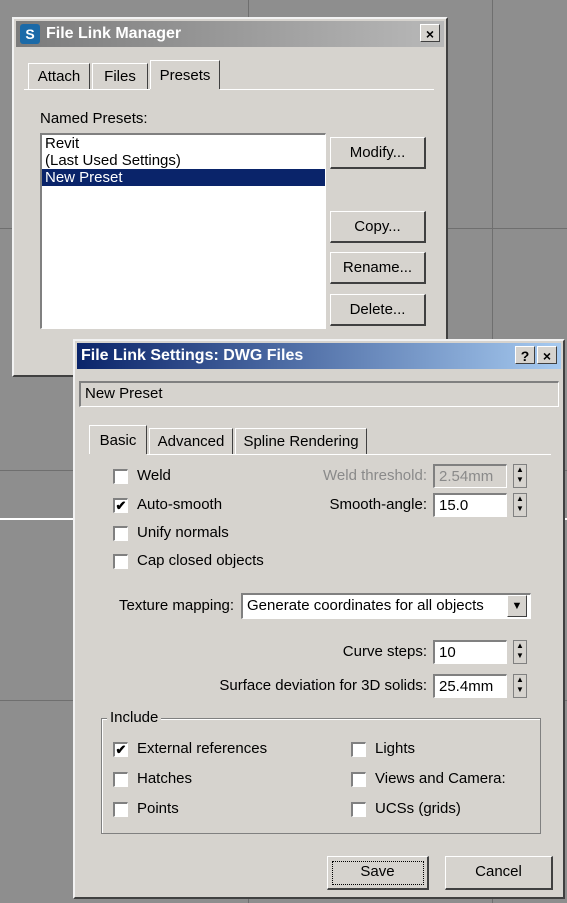 The height and width of the screenshot is (903, 567). What do you see at coordinates (120, 76) in the screenshot?
I see `tab-files: Files` at bounding box center [120, 76].